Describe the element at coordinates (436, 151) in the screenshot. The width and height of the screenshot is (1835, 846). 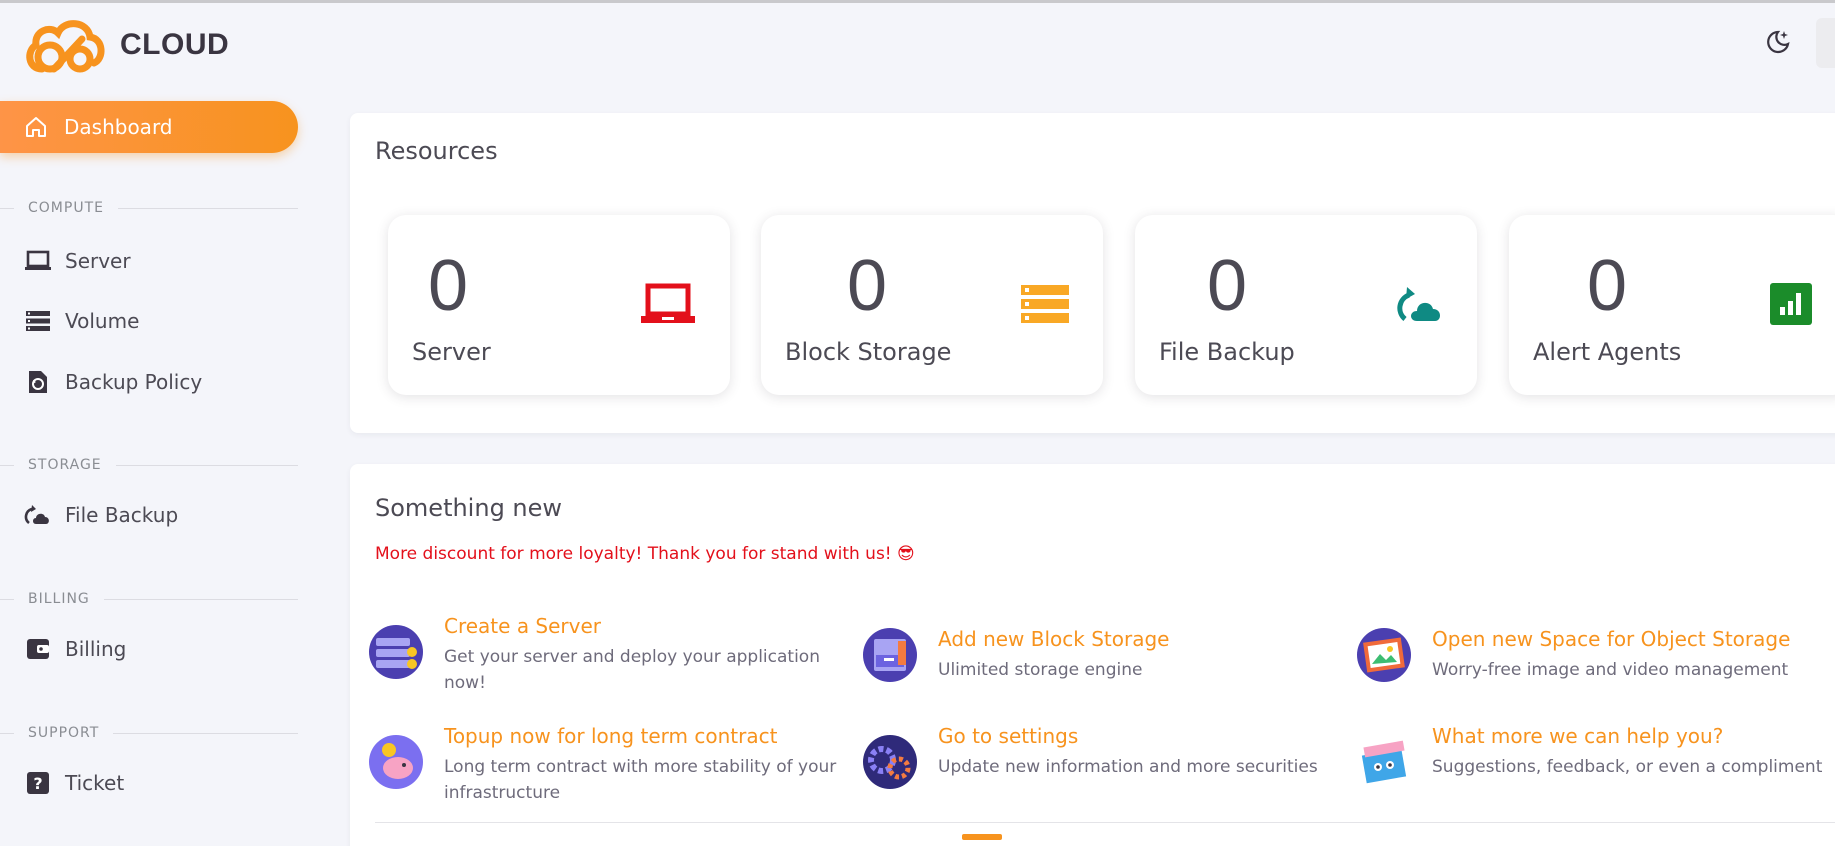
I see `resources-title: Resources` at that location.